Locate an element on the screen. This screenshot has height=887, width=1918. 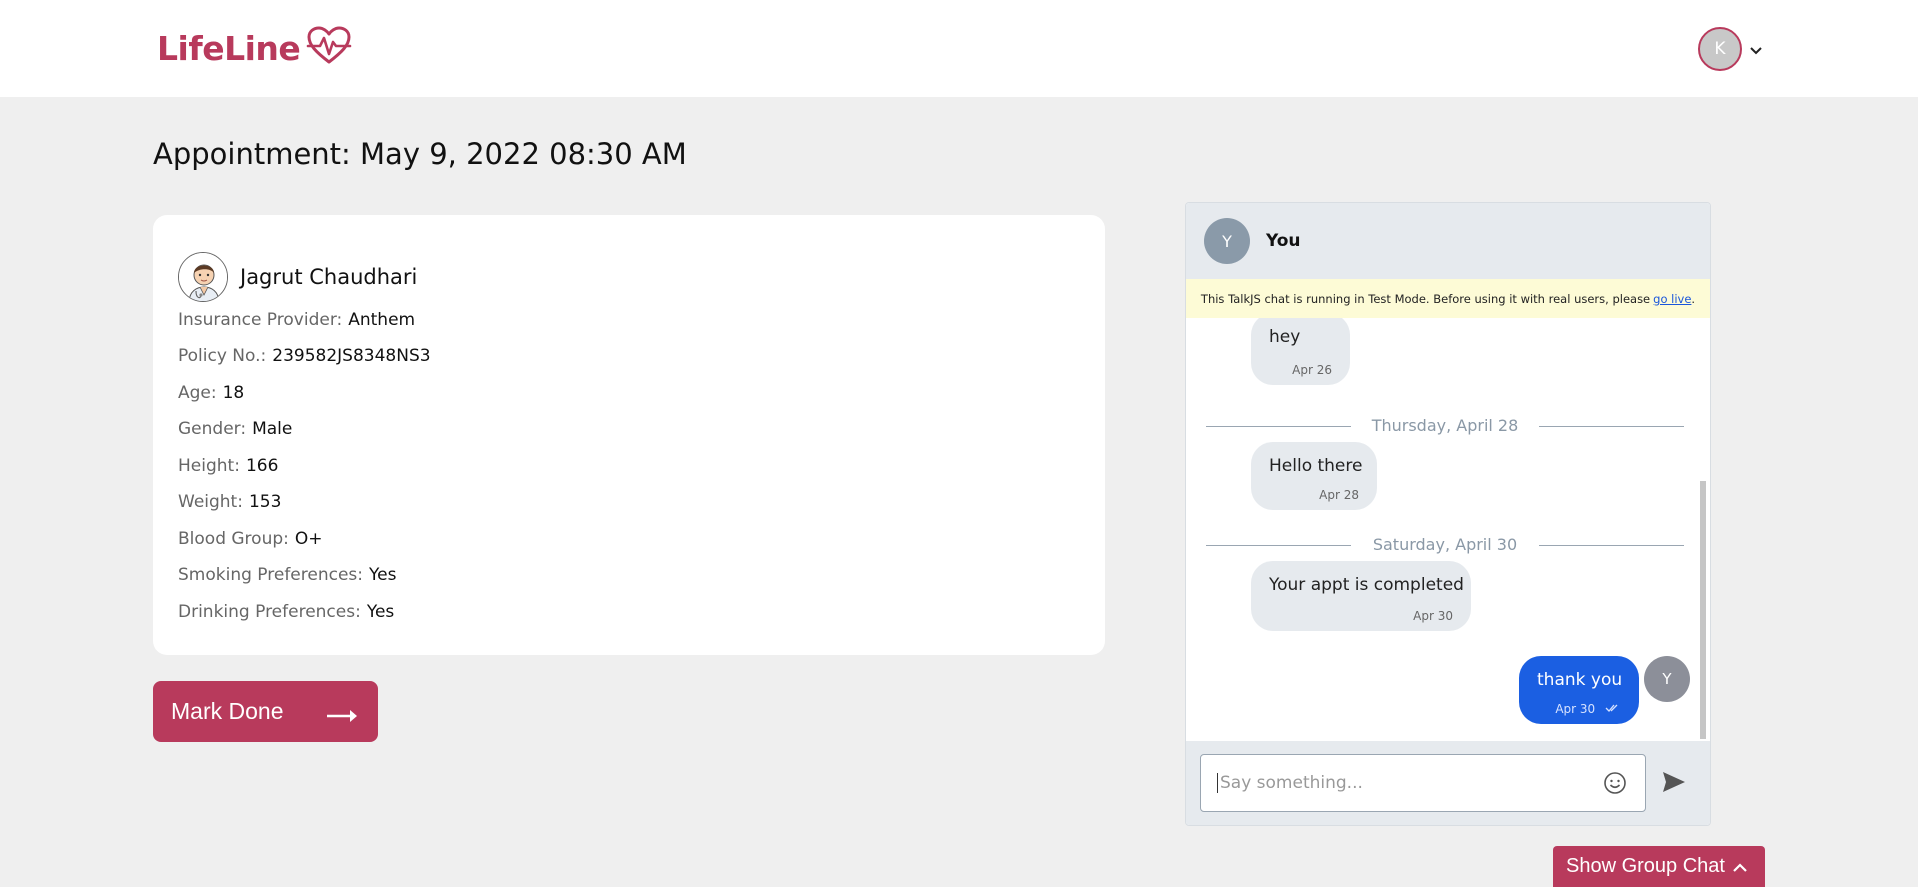
chat-scrollbar is located at coordinates (1703, 610).